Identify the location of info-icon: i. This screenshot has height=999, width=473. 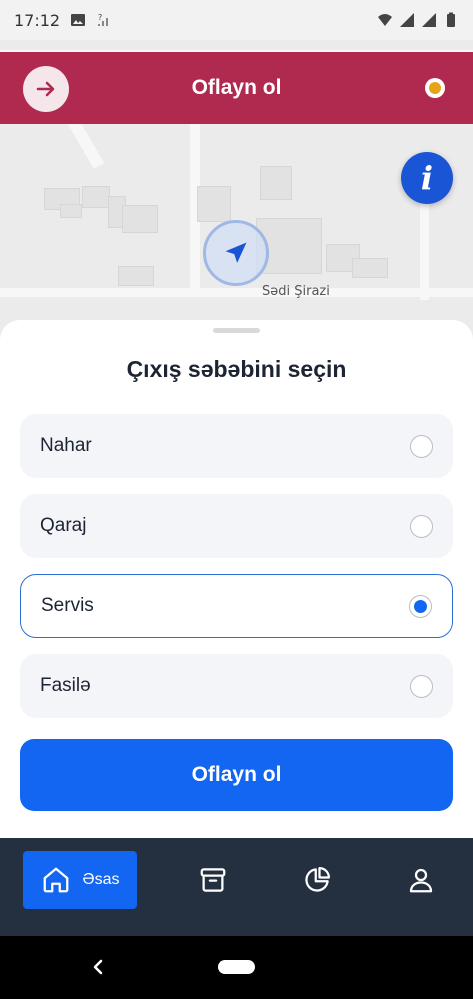
(427, 178).